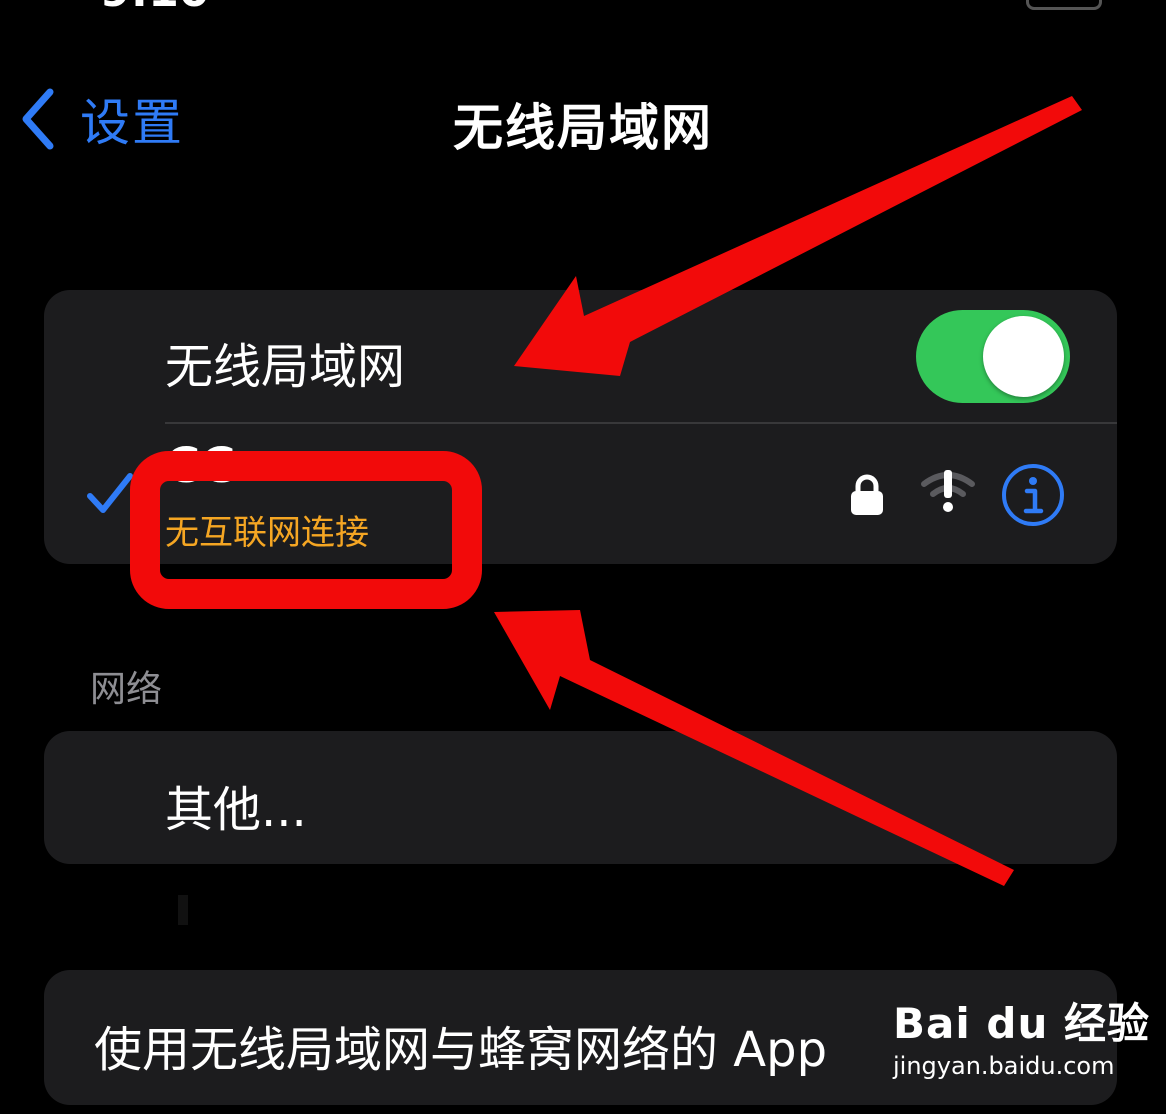  I want to click on networks-header: 网络, so click(126, 689).